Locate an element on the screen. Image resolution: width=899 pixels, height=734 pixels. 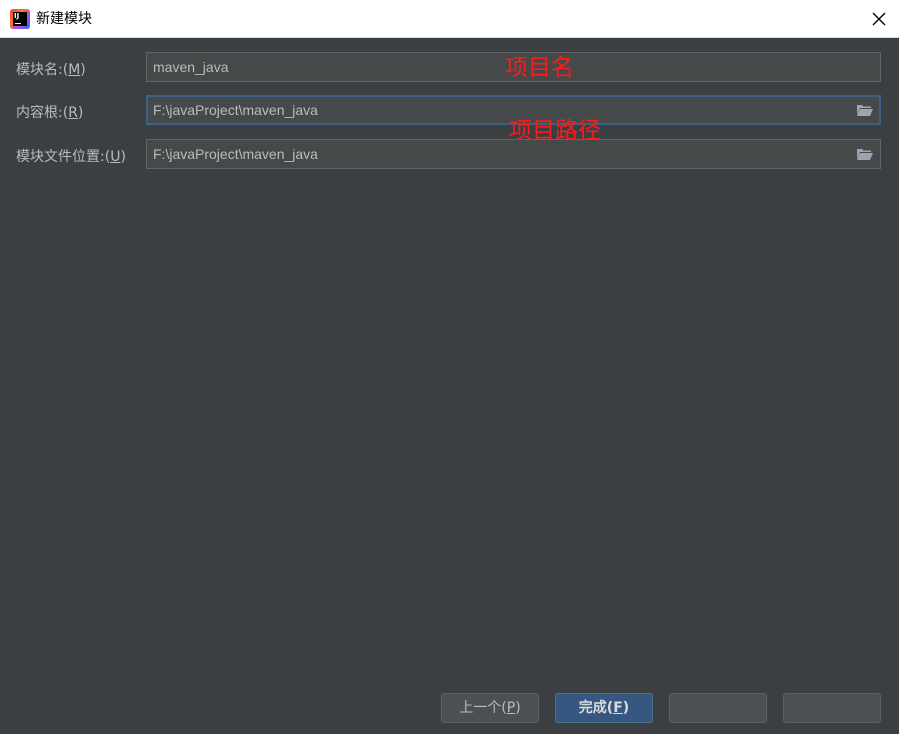
annotation-project-path: 项目路径 is located at coordinates (555, 131).